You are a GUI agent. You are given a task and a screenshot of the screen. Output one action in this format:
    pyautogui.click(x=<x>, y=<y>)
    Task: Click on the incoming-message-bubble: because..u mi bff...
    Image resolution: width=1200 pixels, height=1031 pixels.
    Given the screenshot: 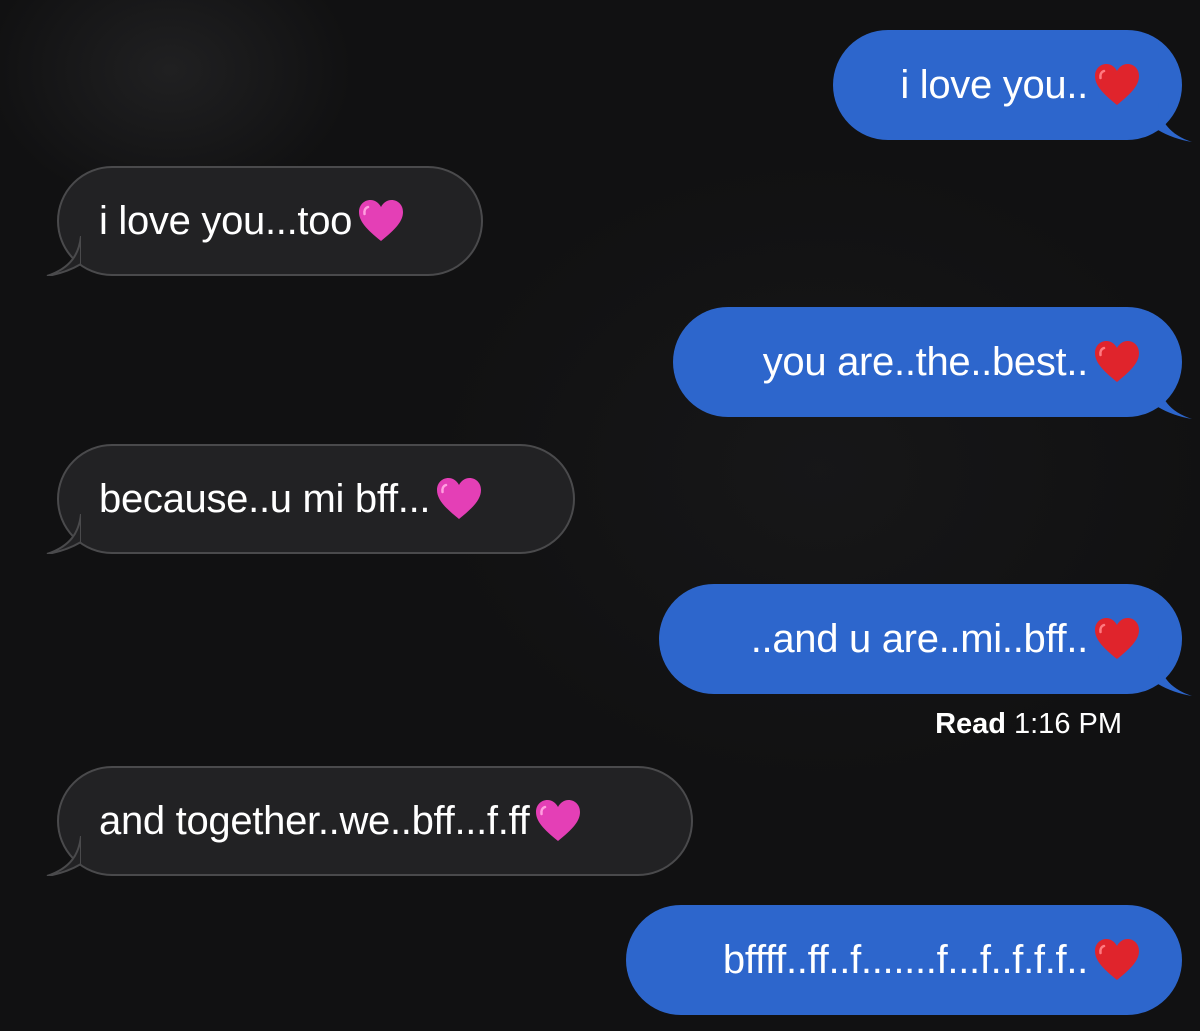 What is the action you would take?
    pyautogui.click(x=310, y=499)
    